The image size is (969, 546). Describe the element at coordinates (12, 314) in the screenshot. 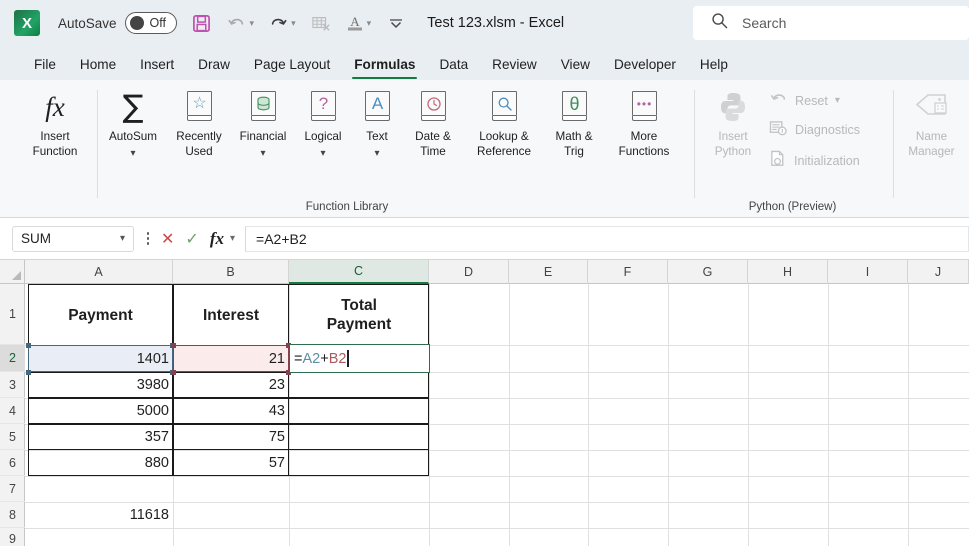

I see `row-header-1: 1` at that location.